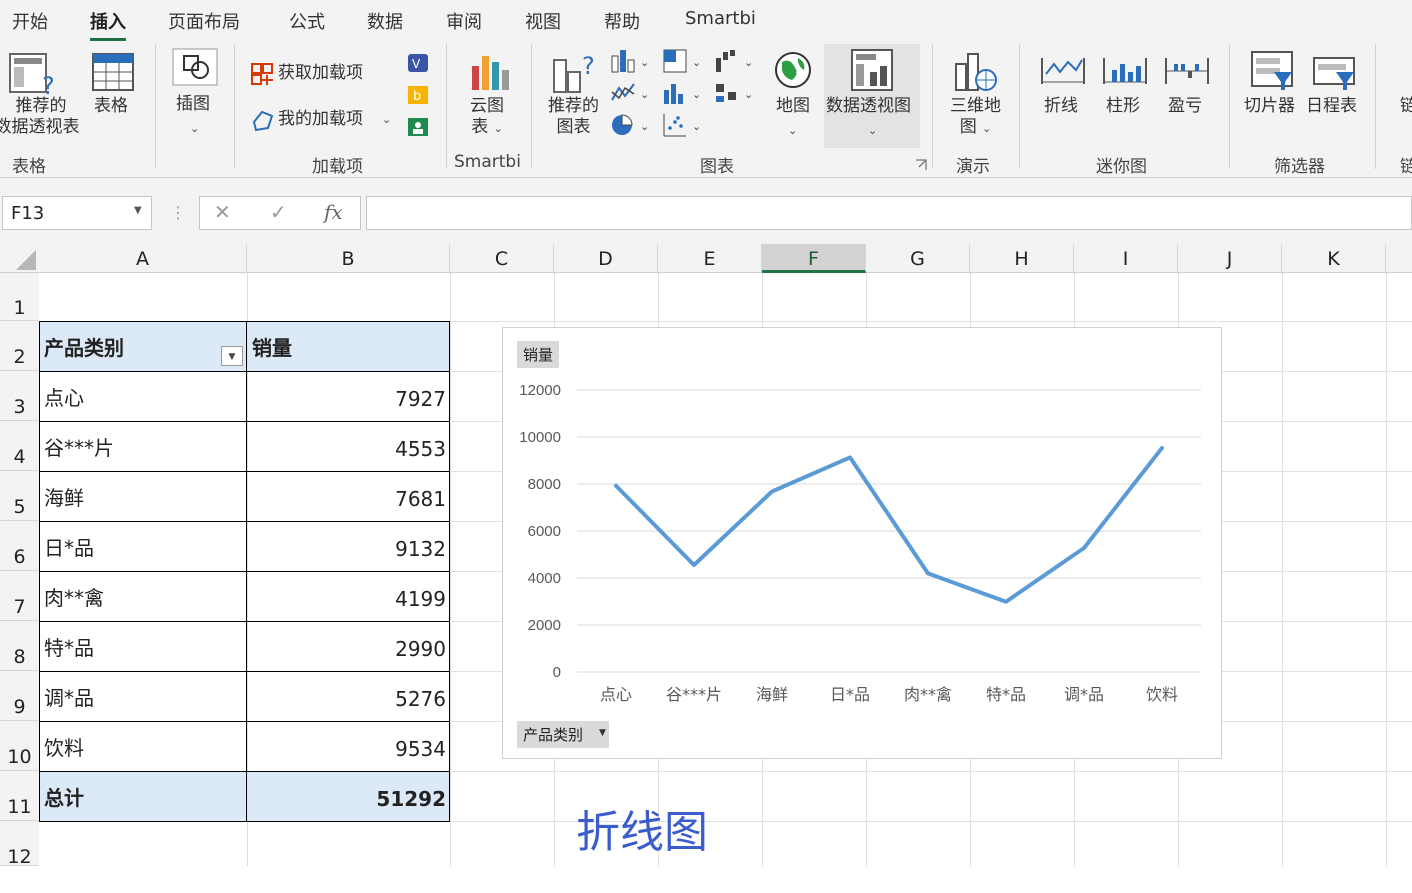 The width and height of the screenshot is (1412, 893). Describe the element at coordinates (1126, 258) in the screenshot. I see `col-header-i: I` at that location.